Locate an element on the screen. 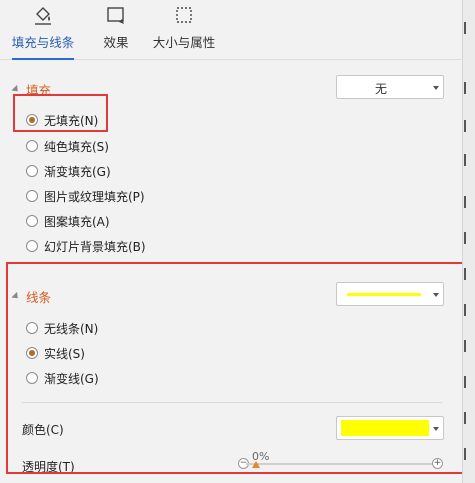 The height and width of the screenshot is (483, 475). radio-picture-fill: 图片或纹理填充(P) is located at coordinates (85, 196).